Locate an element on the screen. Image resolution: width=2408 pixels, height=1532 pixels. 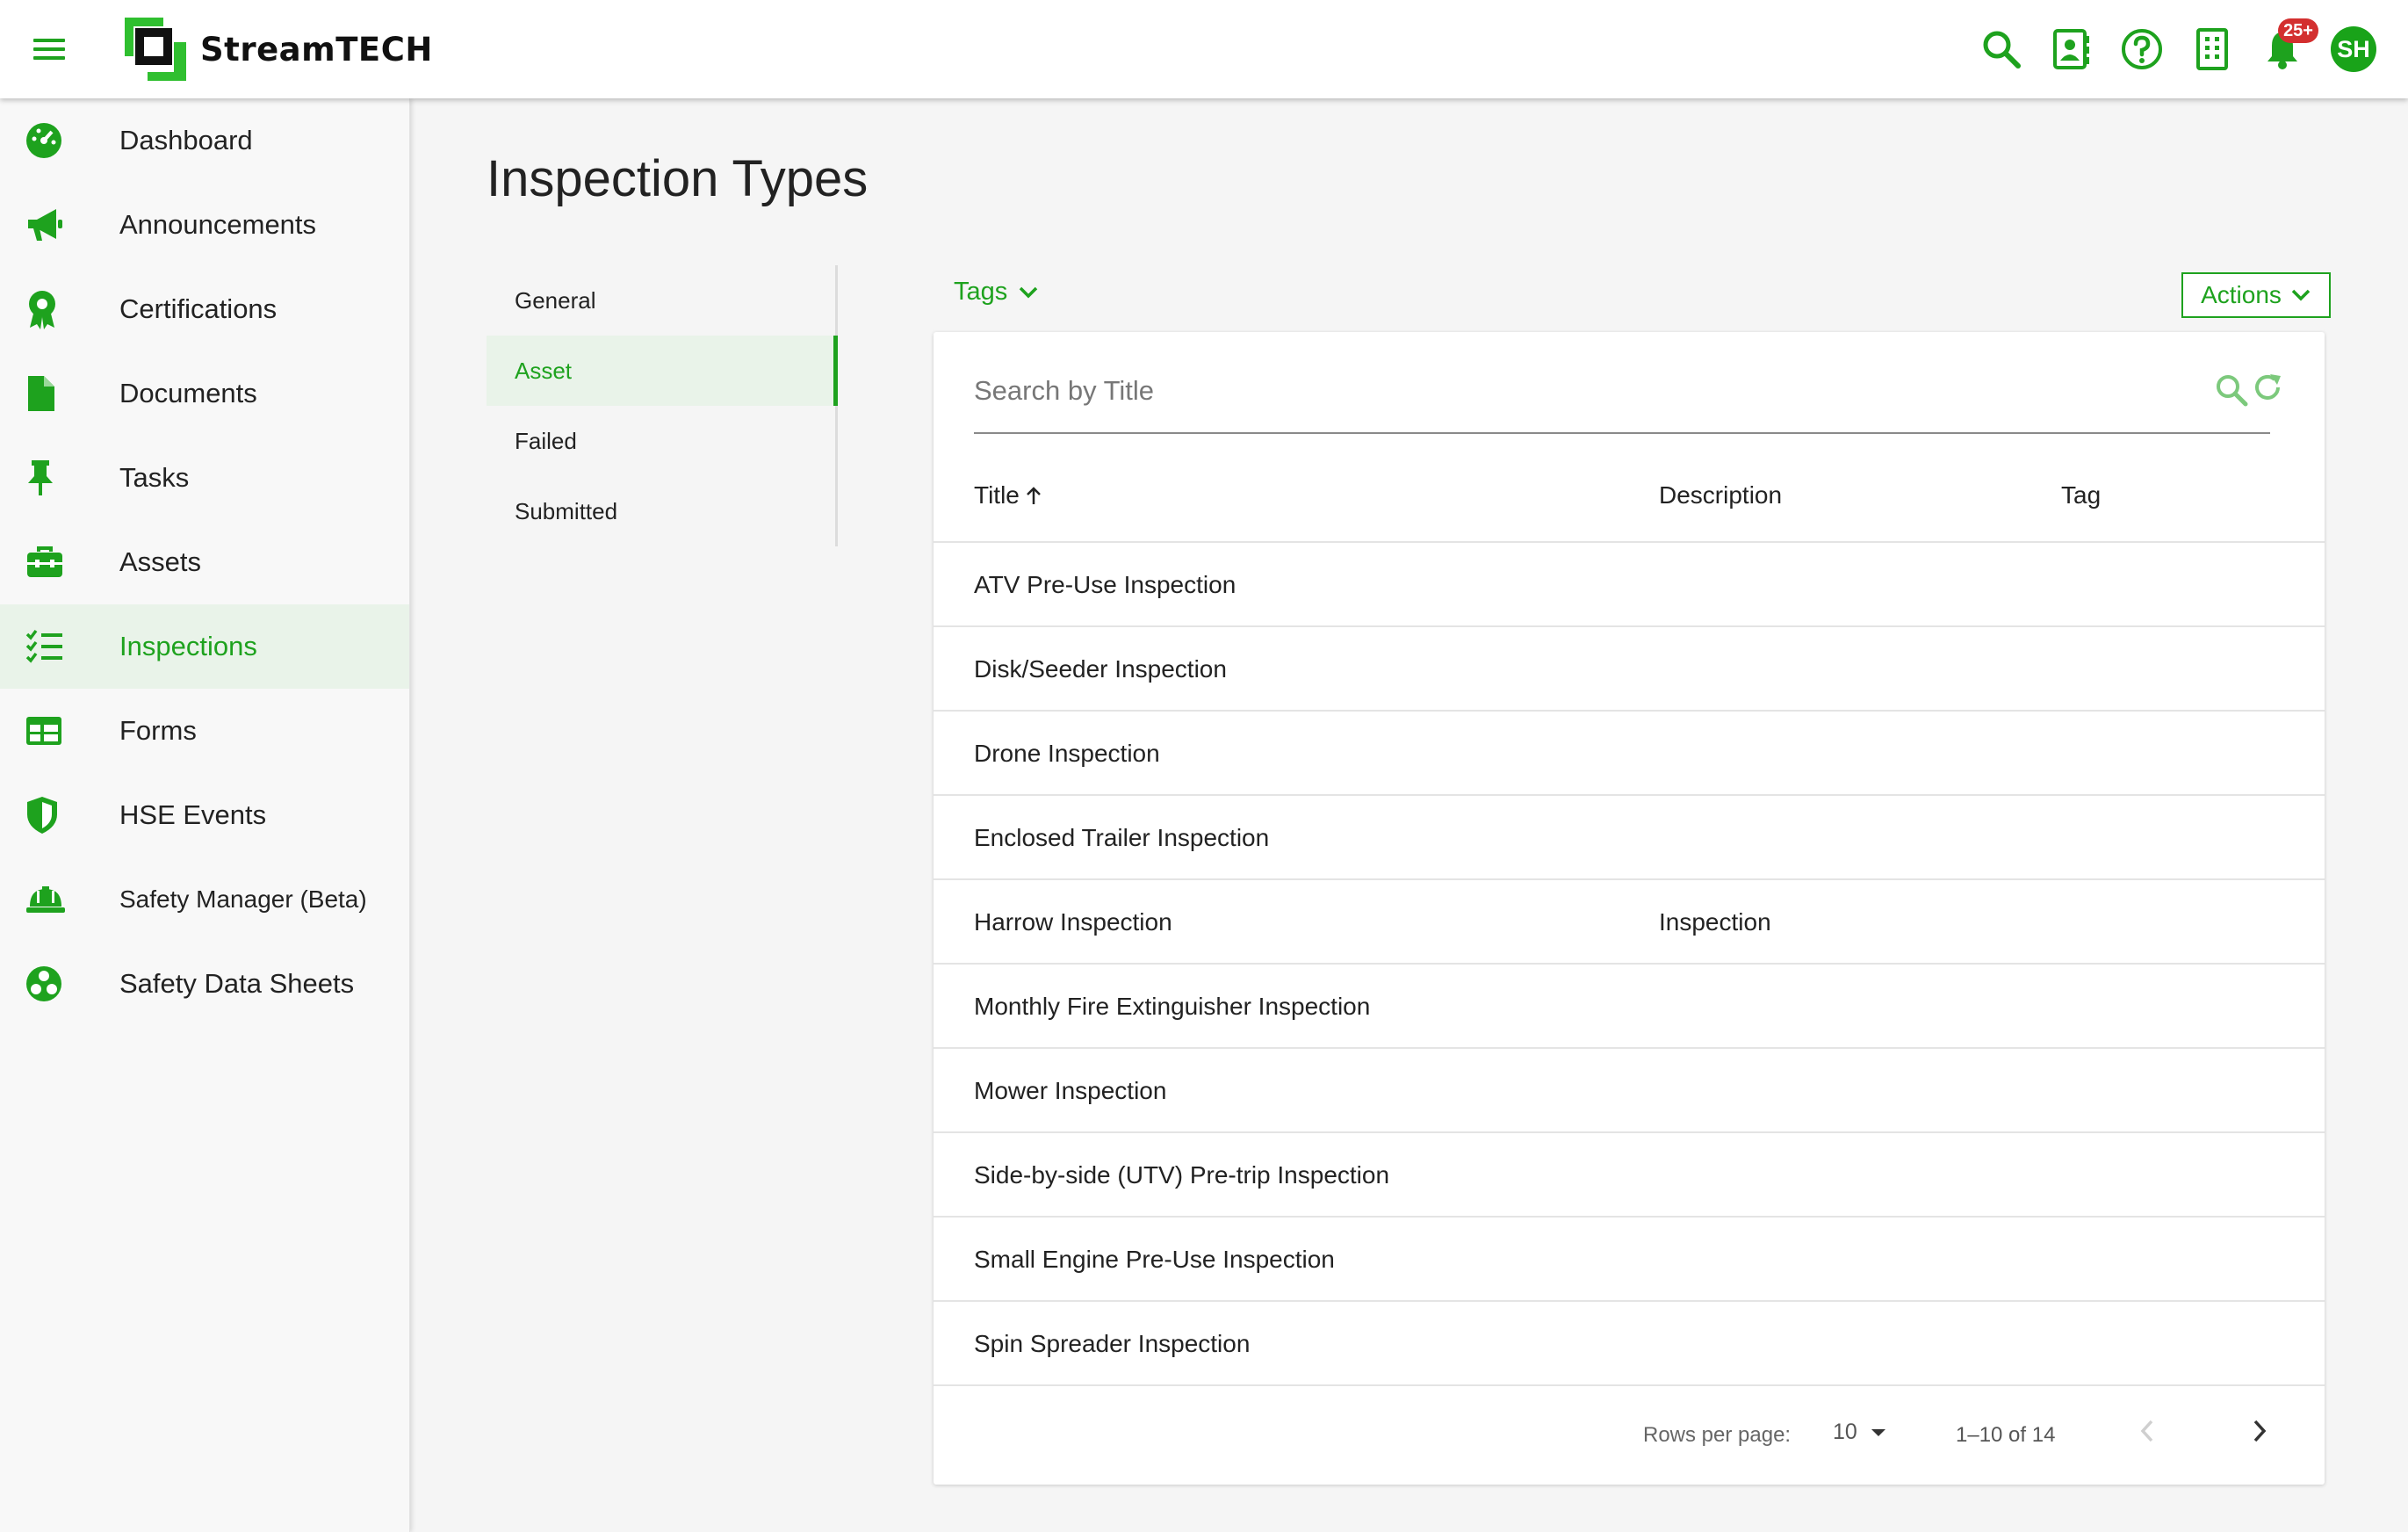
menu-icon is located at coordinates (49, 49).